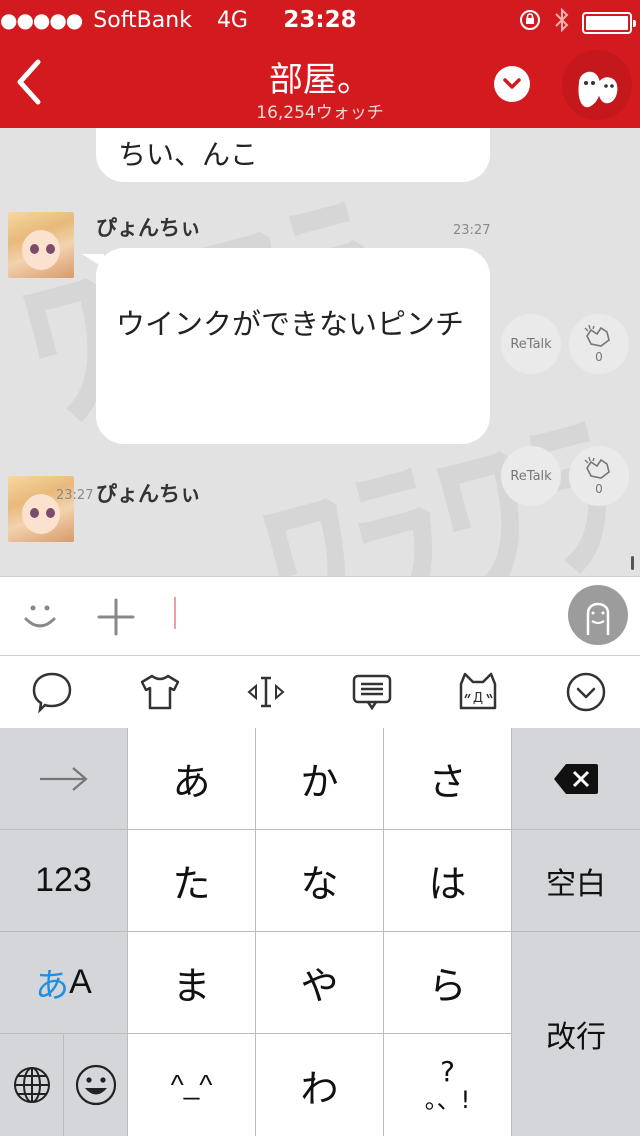 This screenshot has width=640, height=1136. Describe the element at coordinates (576, 880) in the screenshot. I see `space-key: 空白` at that location.